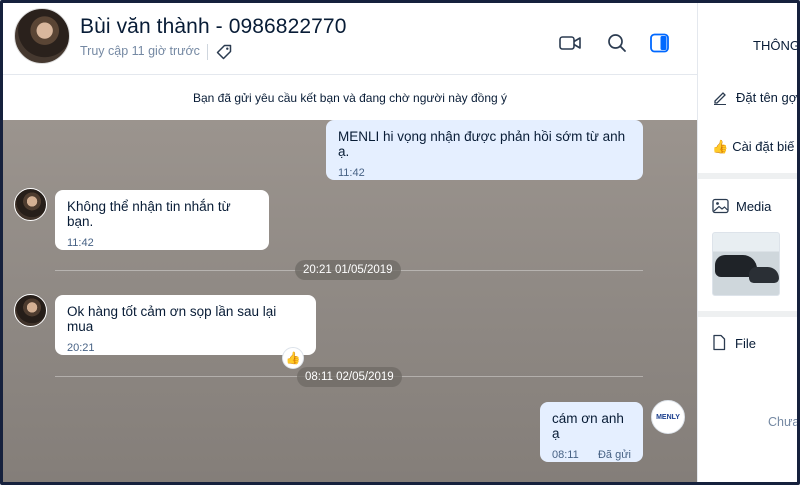 This screenshot has width=800, height=485. I want to click on message-text: Ok hàng tốt cảm ơn sọp lần sau lại mua, so click(172, 319).